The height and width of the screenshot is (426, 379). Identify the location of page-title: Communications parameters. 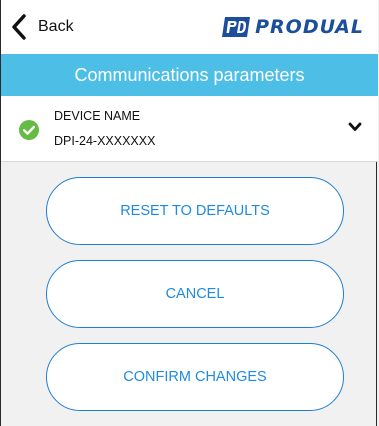
(189, 74).